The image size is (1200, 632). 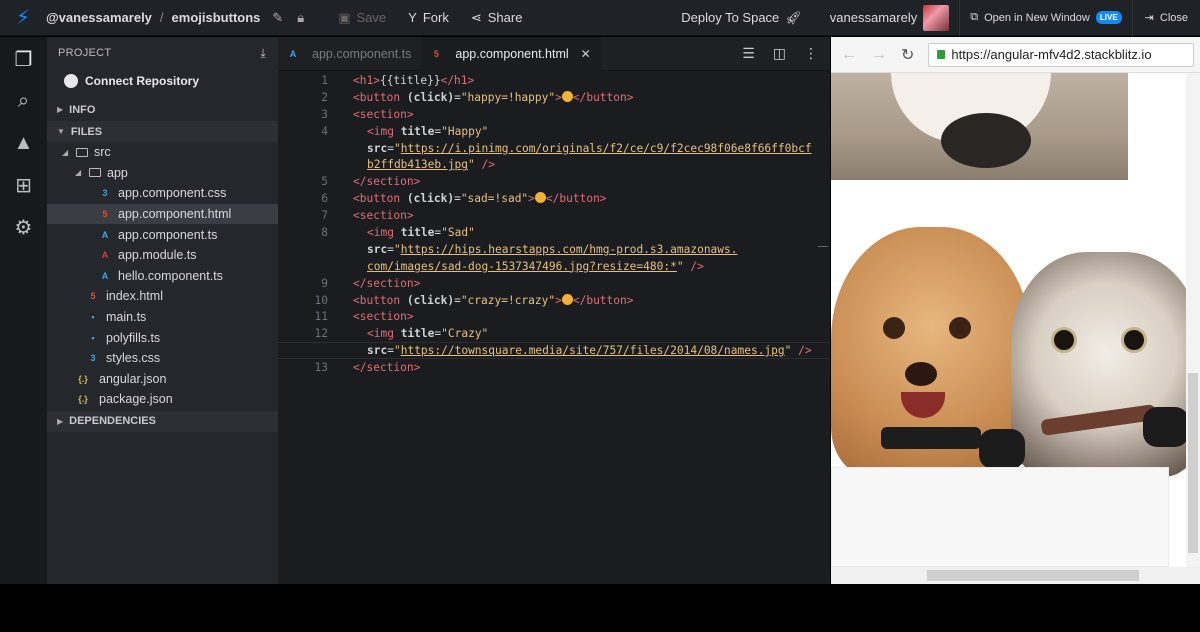 I want to click on dog-eye, so click(x=894, y=328).